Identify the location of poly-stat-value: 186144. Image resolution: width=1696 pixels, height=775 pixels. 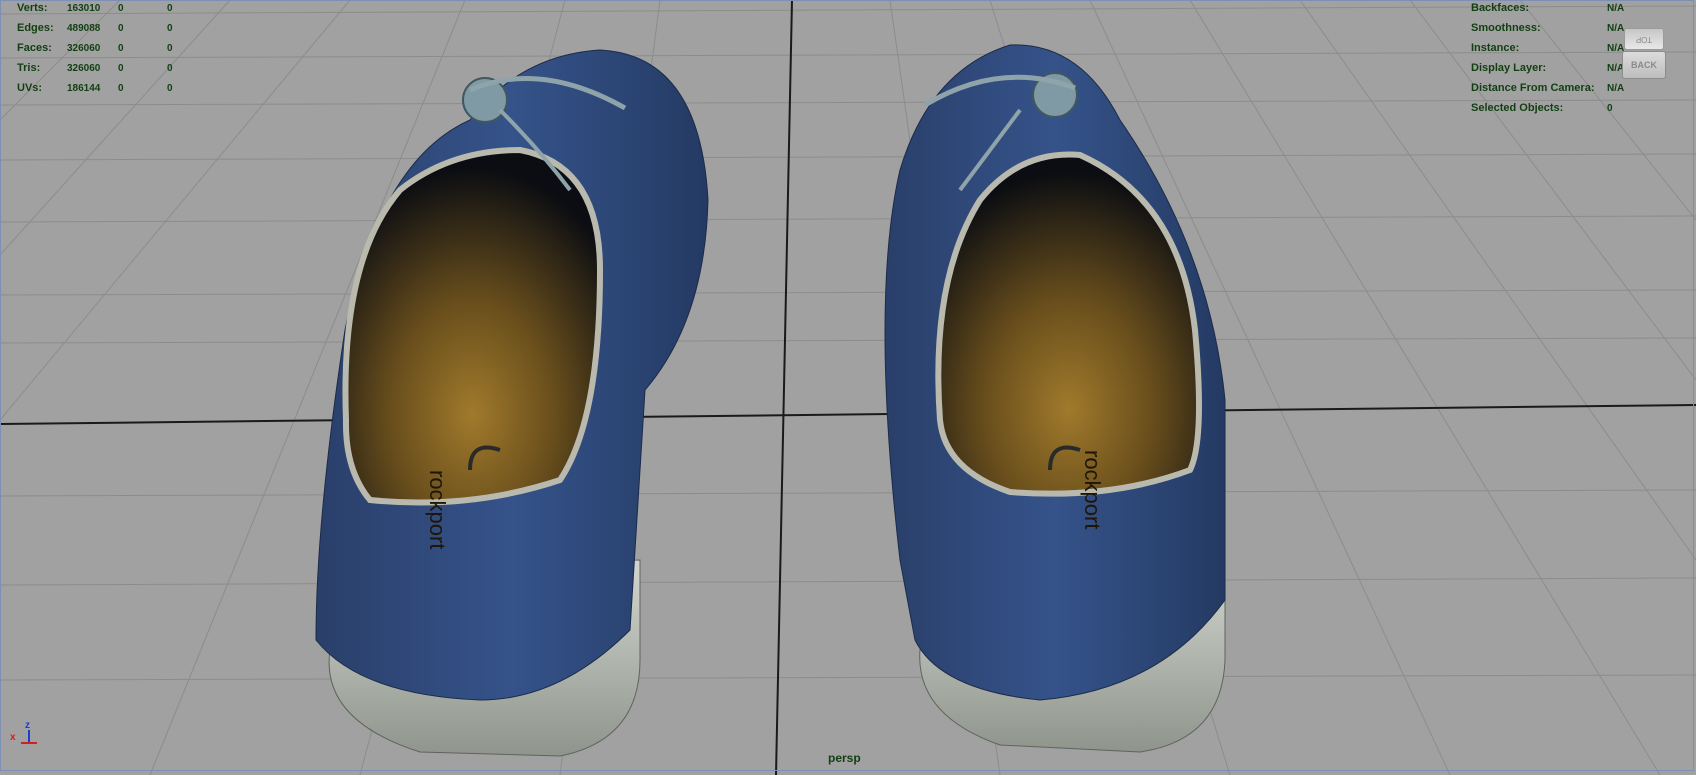
(84, 88).